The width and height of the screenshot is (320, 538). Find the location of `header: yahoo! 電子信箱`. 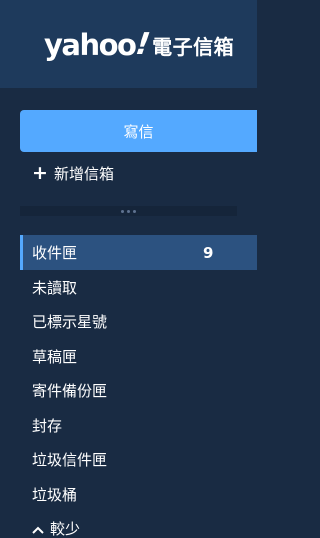

header: yahoo! 電子信箱 is located at coordinates (128, 44).